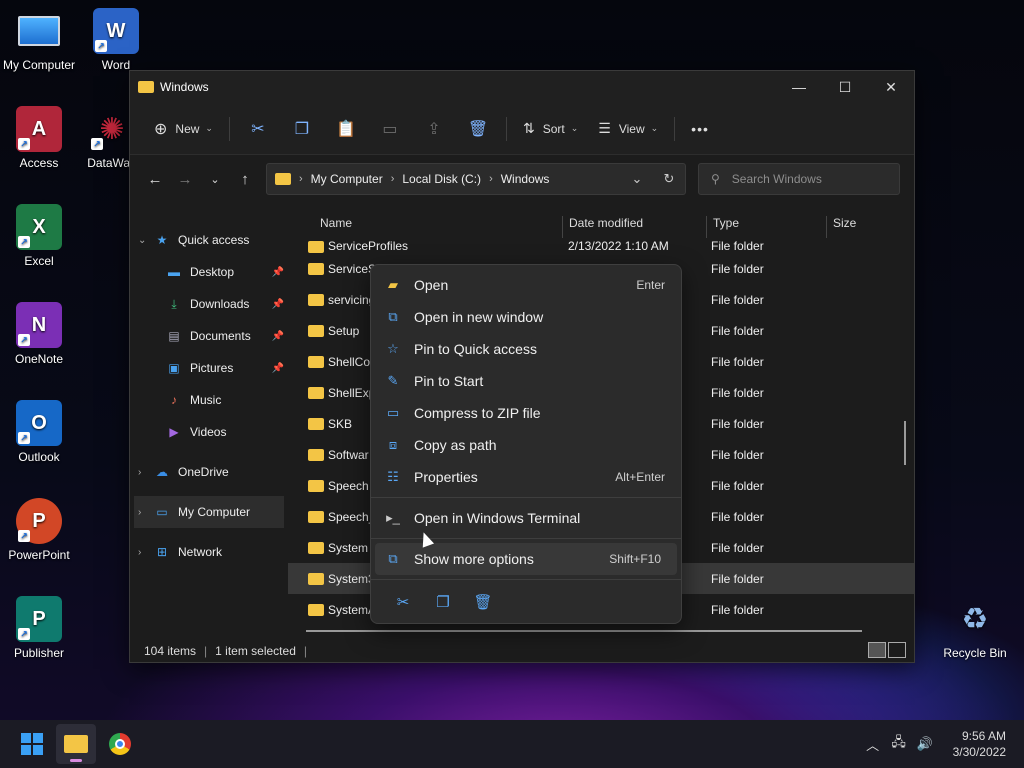  I want to click on nav-onedrive: › ☁ OneDrive, so click(209, 472).